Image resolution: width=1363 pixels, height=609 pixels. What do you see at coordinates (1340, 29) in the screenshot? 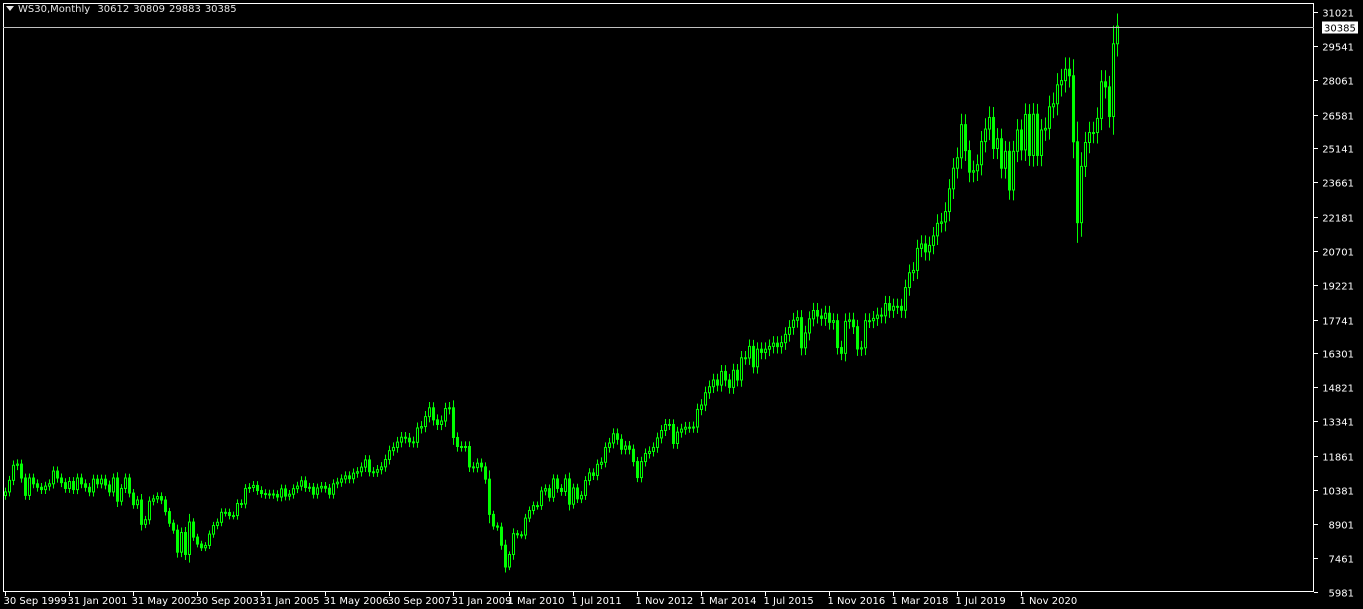
I see `current-price-label: 30385` at bounding box center [1340, 29].